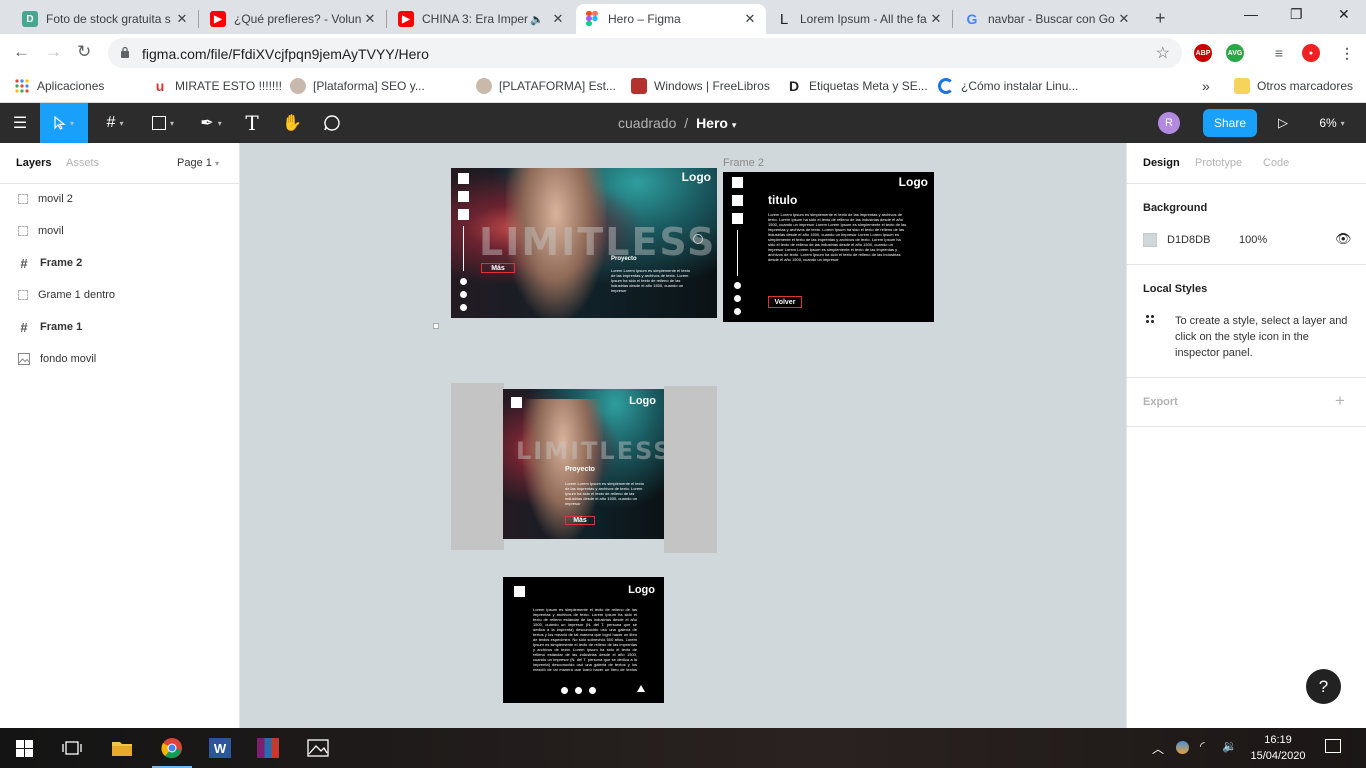 The image size is (1366, 768). What do you see at coordinates (120, 295) in the screenshot?
I see `layer-row: Grame 1 dentro` at bounding box center [120, 295].